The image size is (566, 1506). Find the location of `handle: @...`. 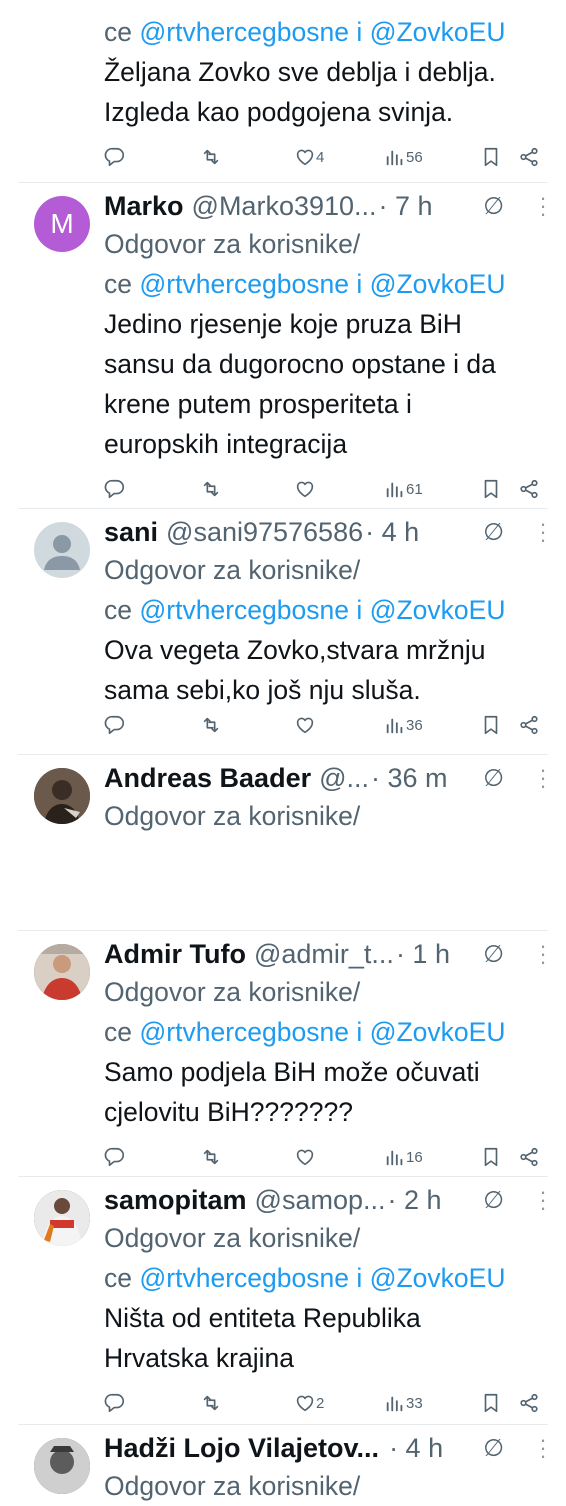

handle: @... is located at coordinates (344, 778).